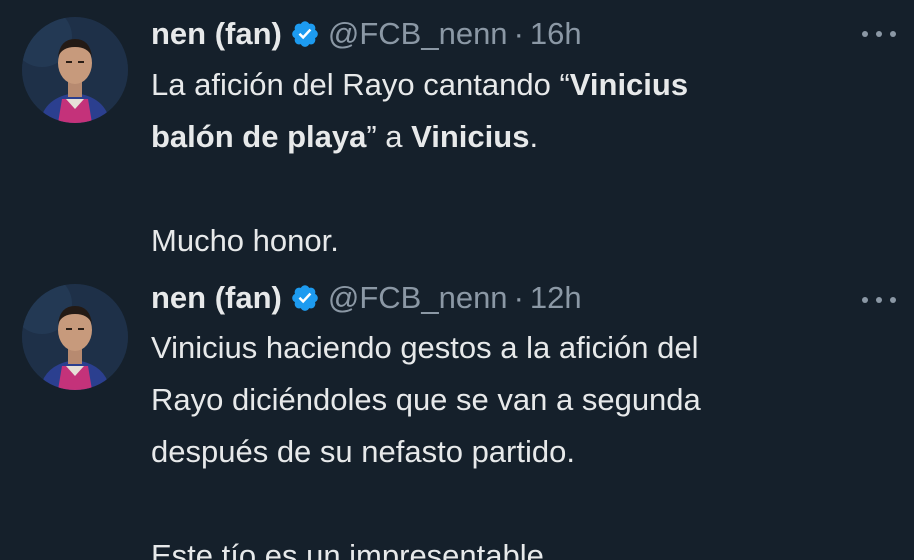 The image size is (914, 560). What do you see at coordinates (363, 451) in the screenshot?
I see `tweet-text-line: después de su nefasto partido.` at bounding box center [363, 451].